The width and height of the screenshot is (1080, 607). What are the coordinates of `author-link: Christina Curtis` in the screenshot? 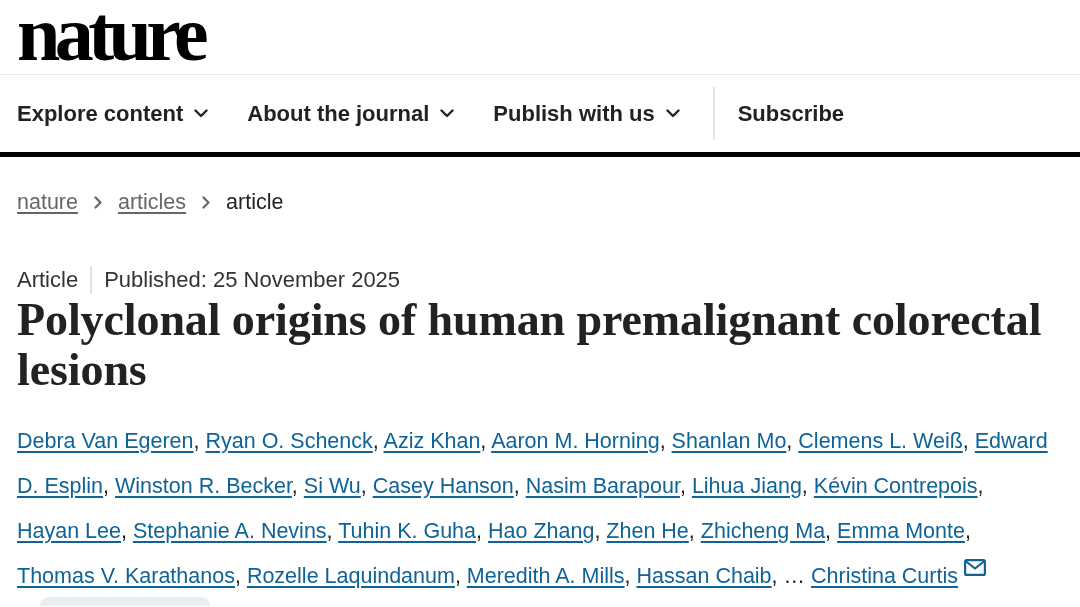 It's located at (884, 576).